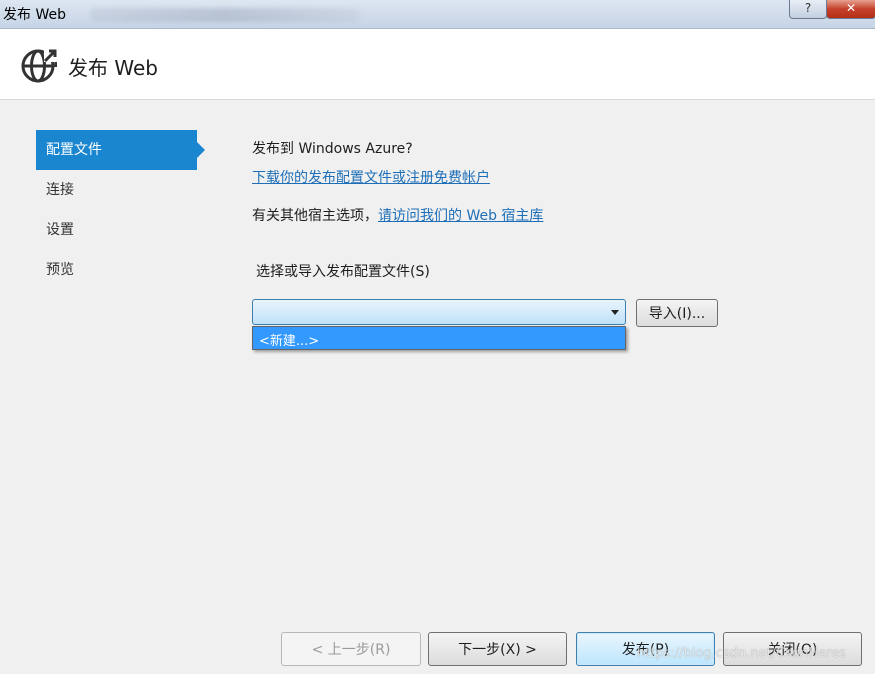 This screenshot has height=674, width=875. I want to click on dialog-title: 发布 Web, so click(113, 68).